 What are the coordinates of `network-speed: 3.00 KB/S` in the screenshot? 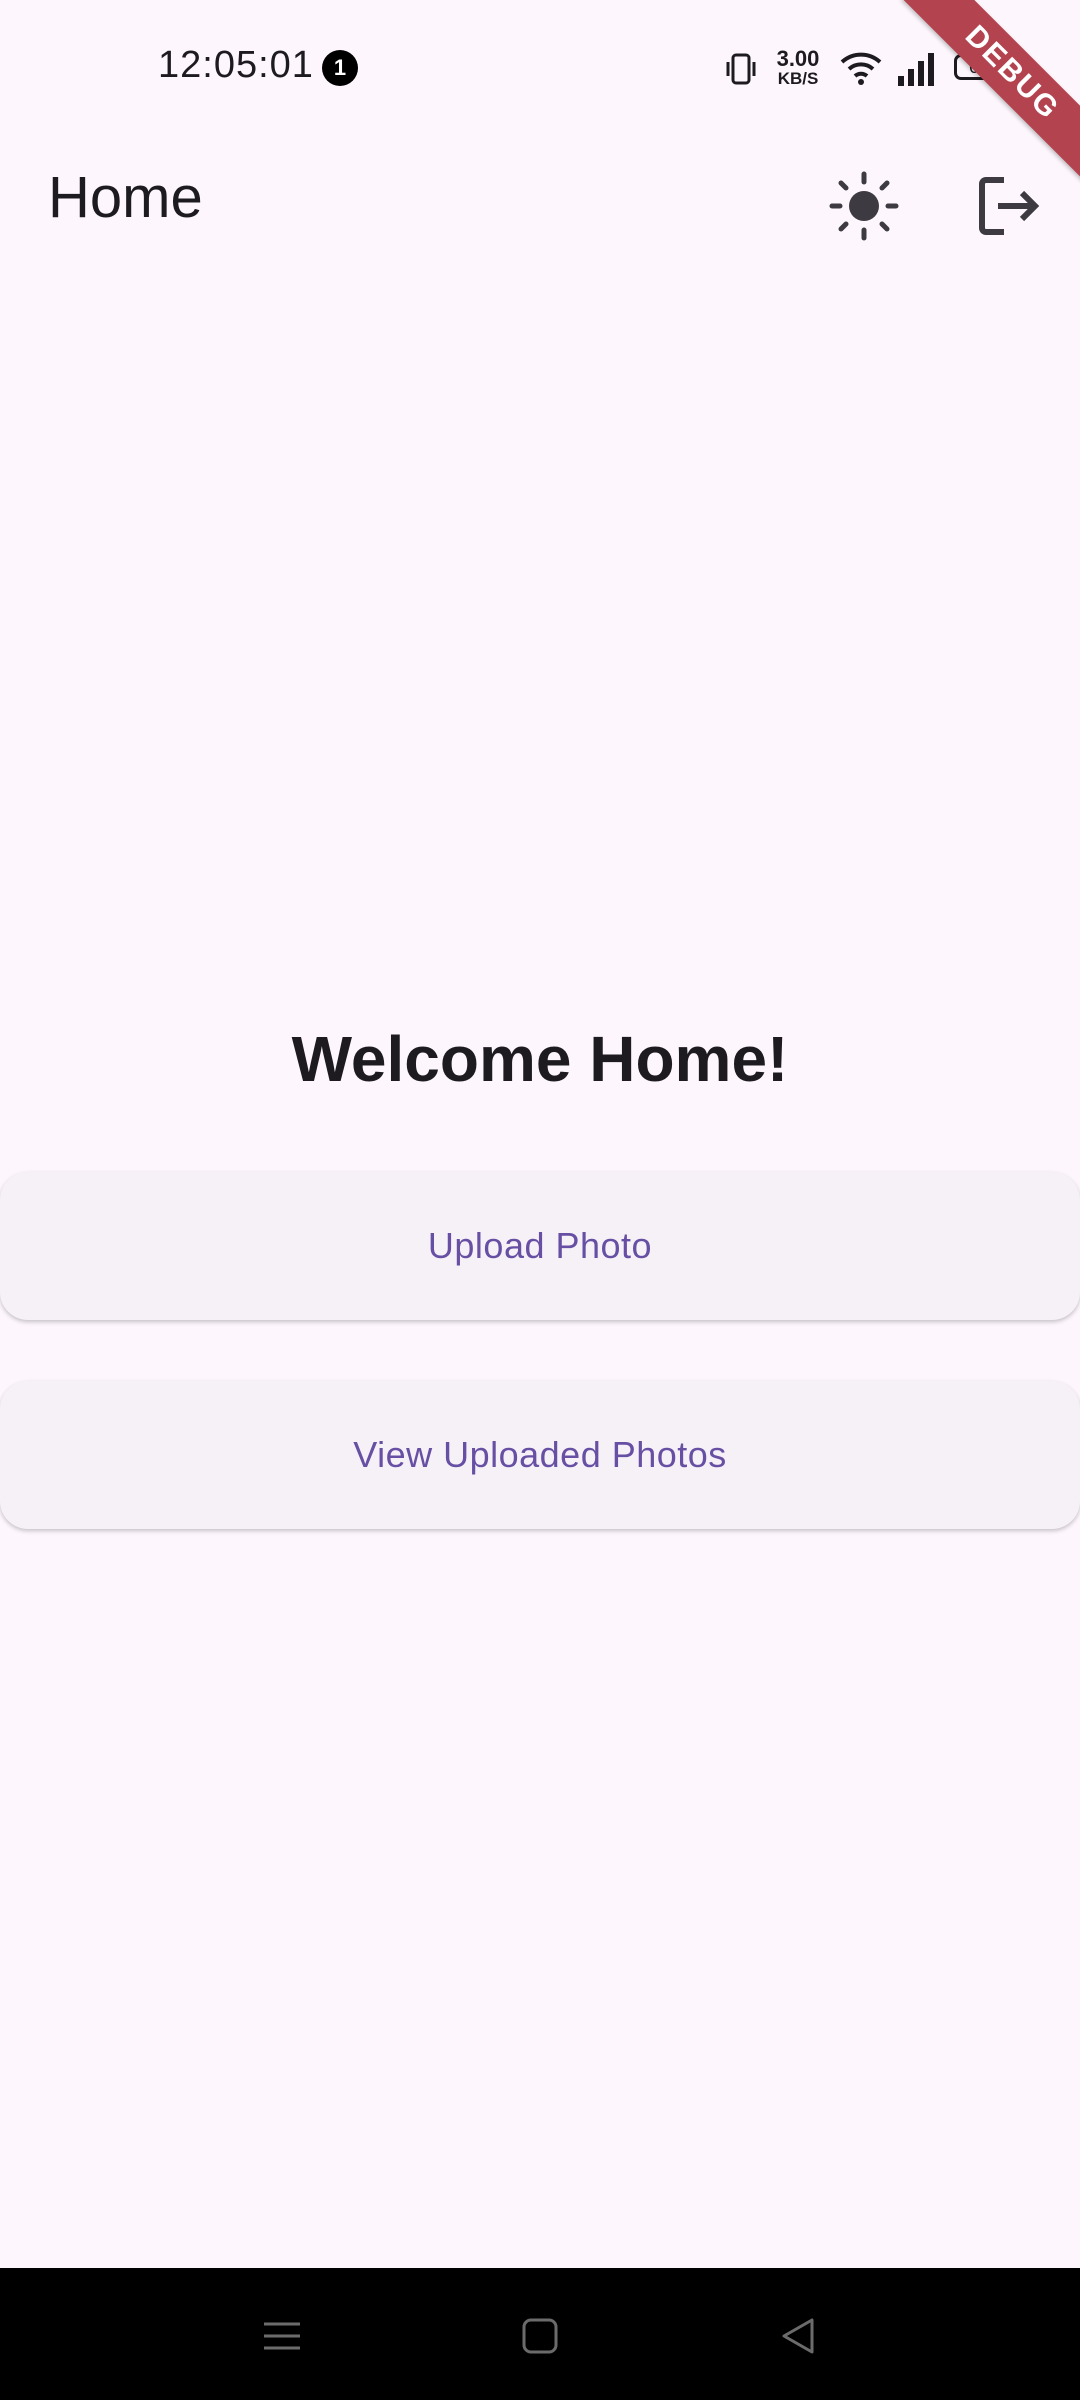 It's located at (798, 67).